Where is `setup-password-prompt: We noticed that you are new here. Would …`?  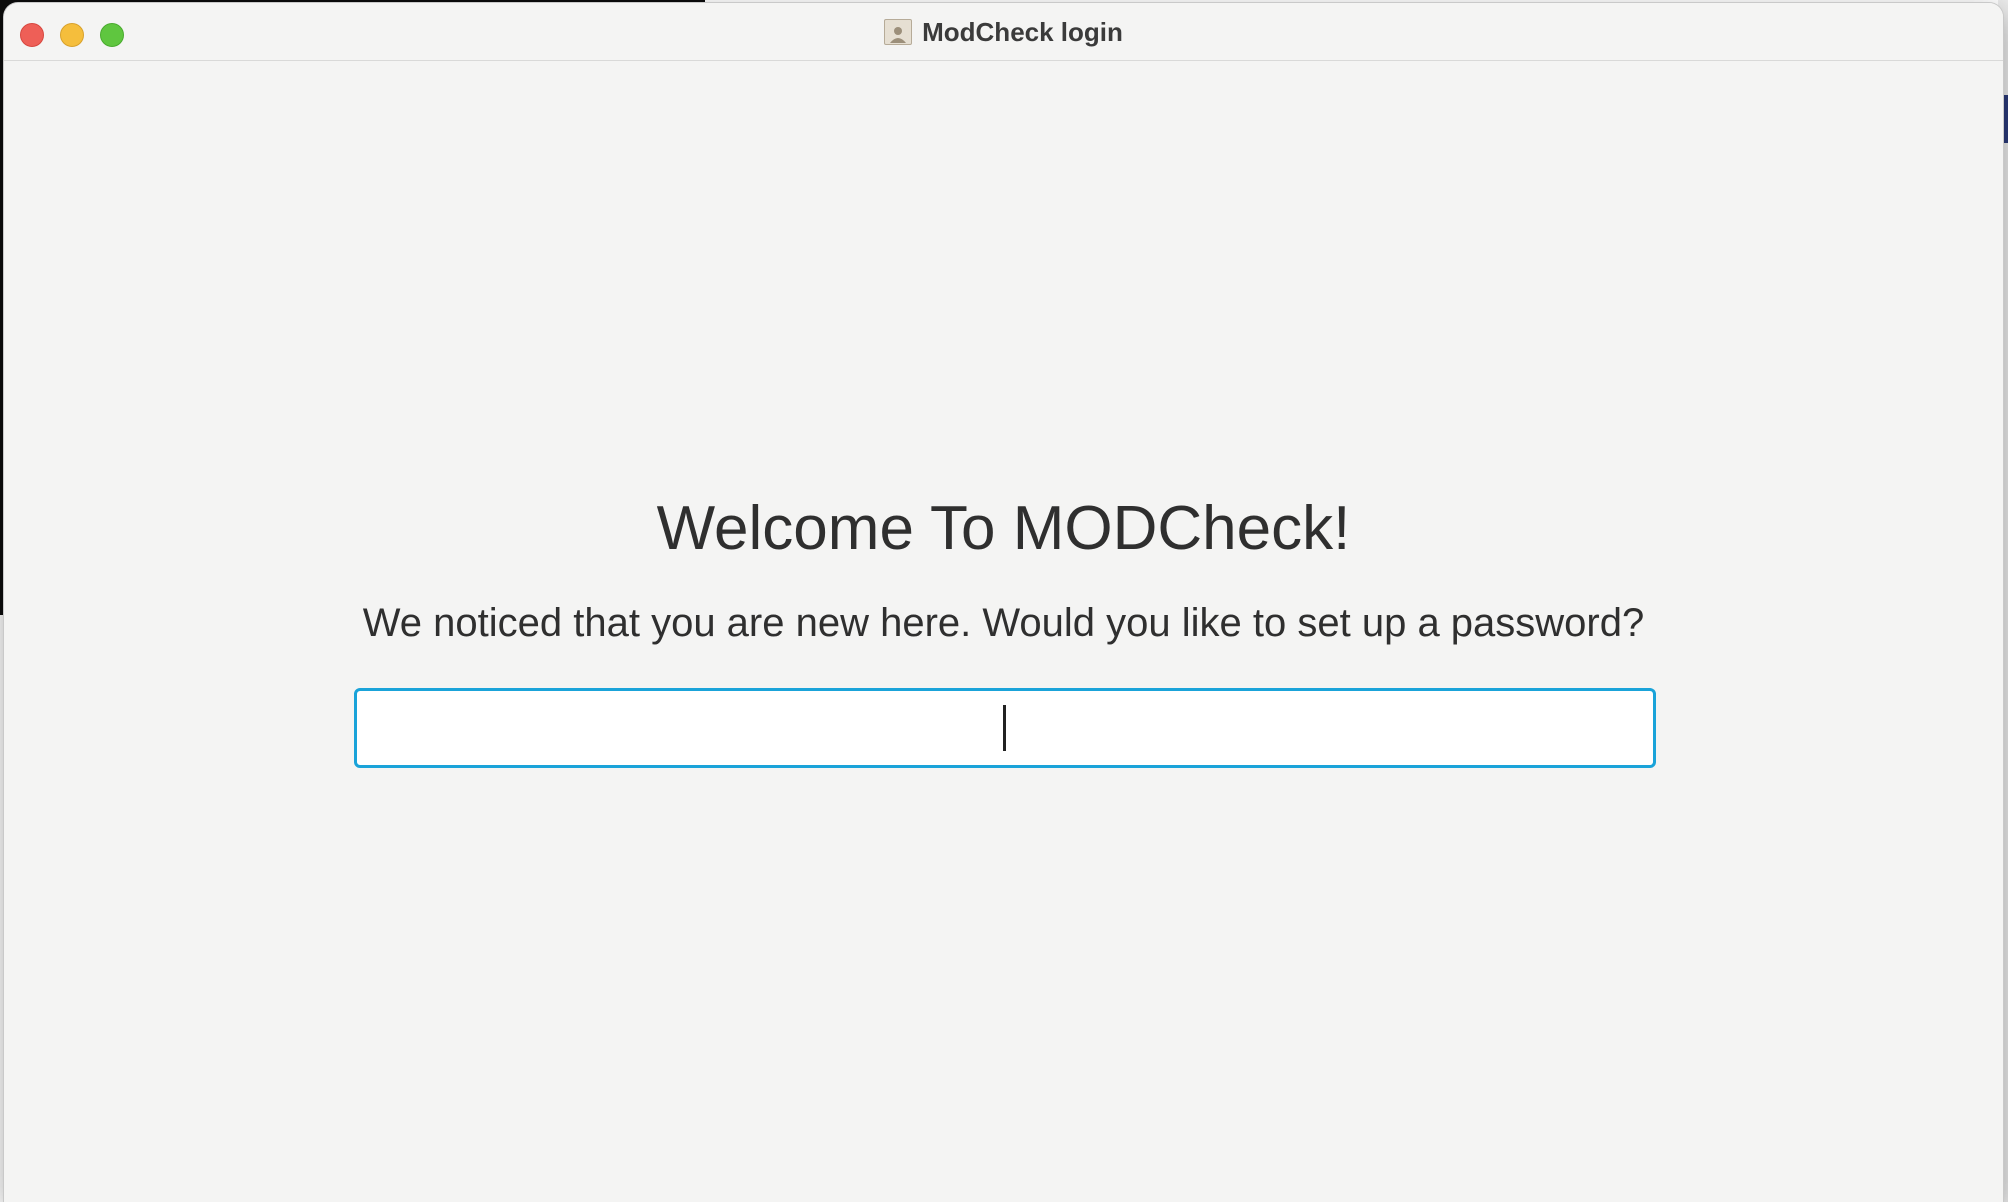 setup-password-prompt: We noticed that you are new here. Would … is located at coordinates (1003, 623).